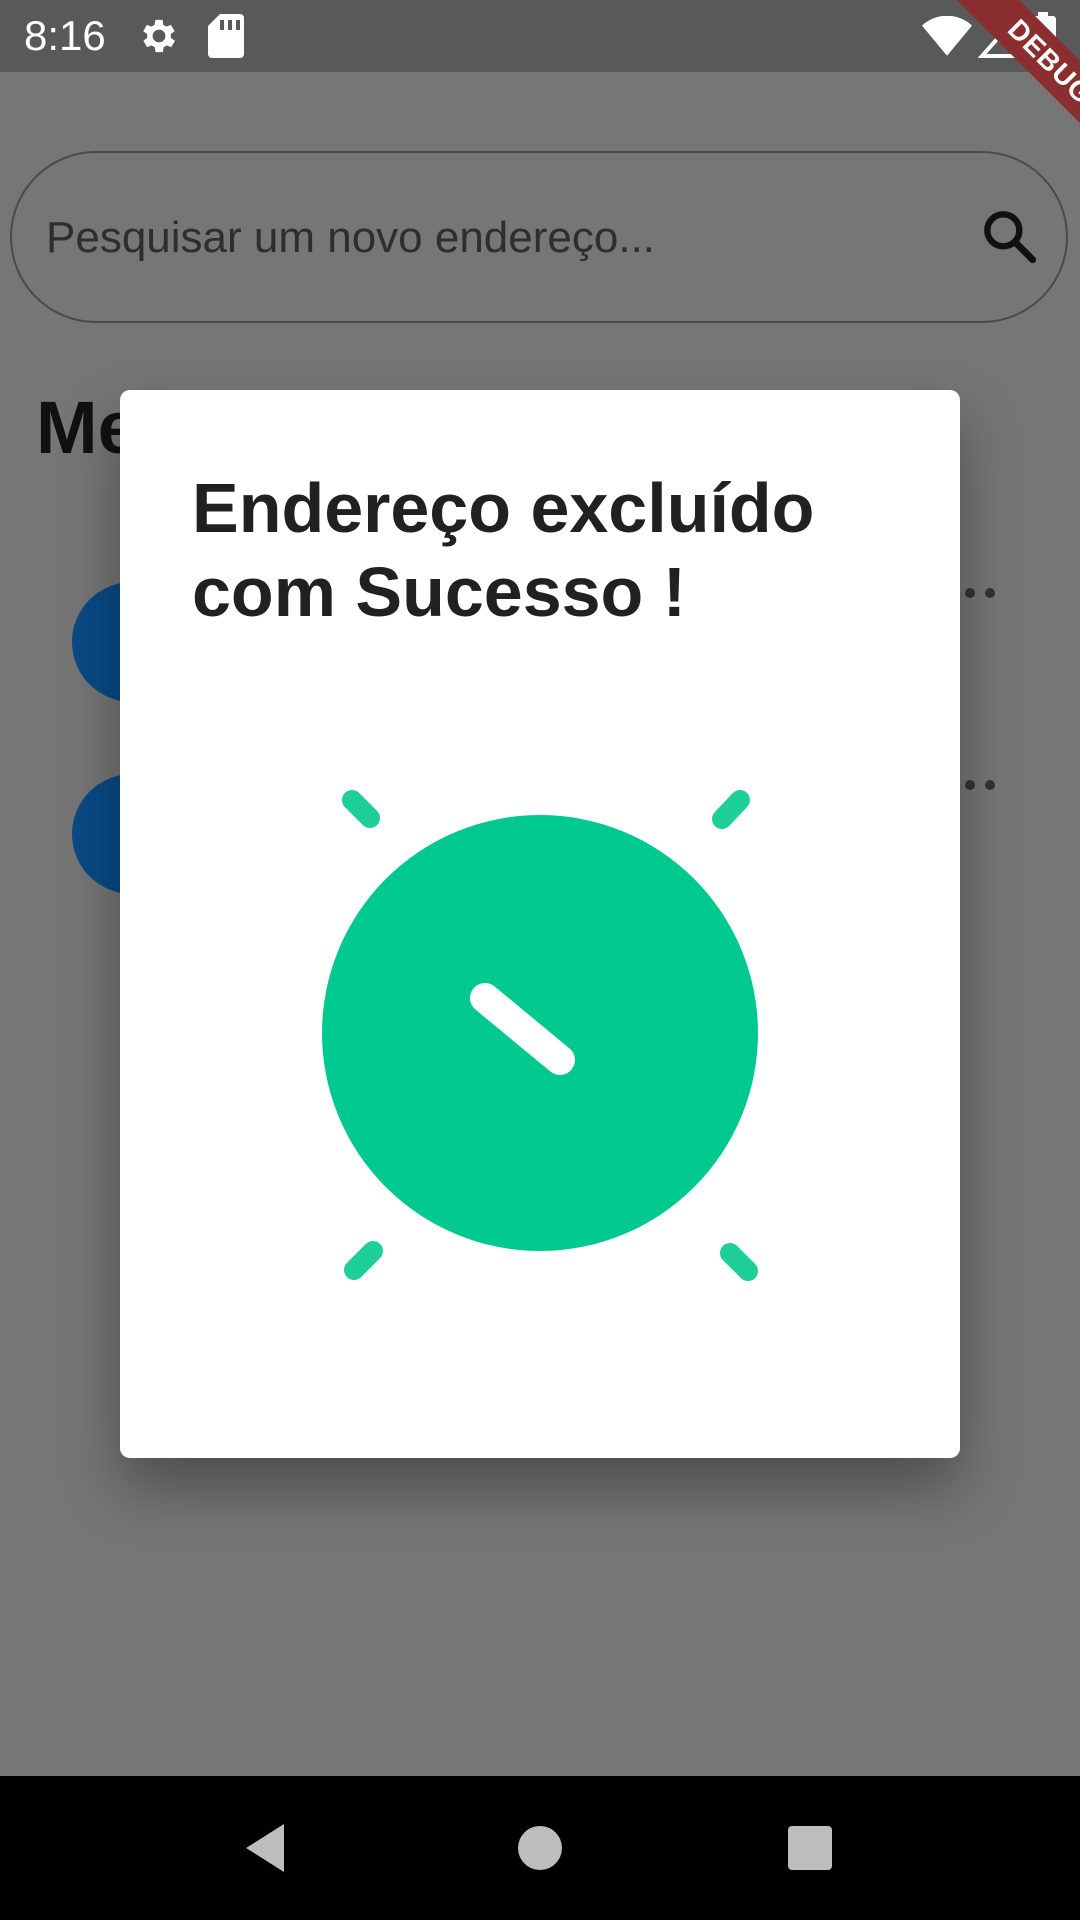 The image size is (1080, 1920). I want to click on wifi-icon, so click(947, 36).